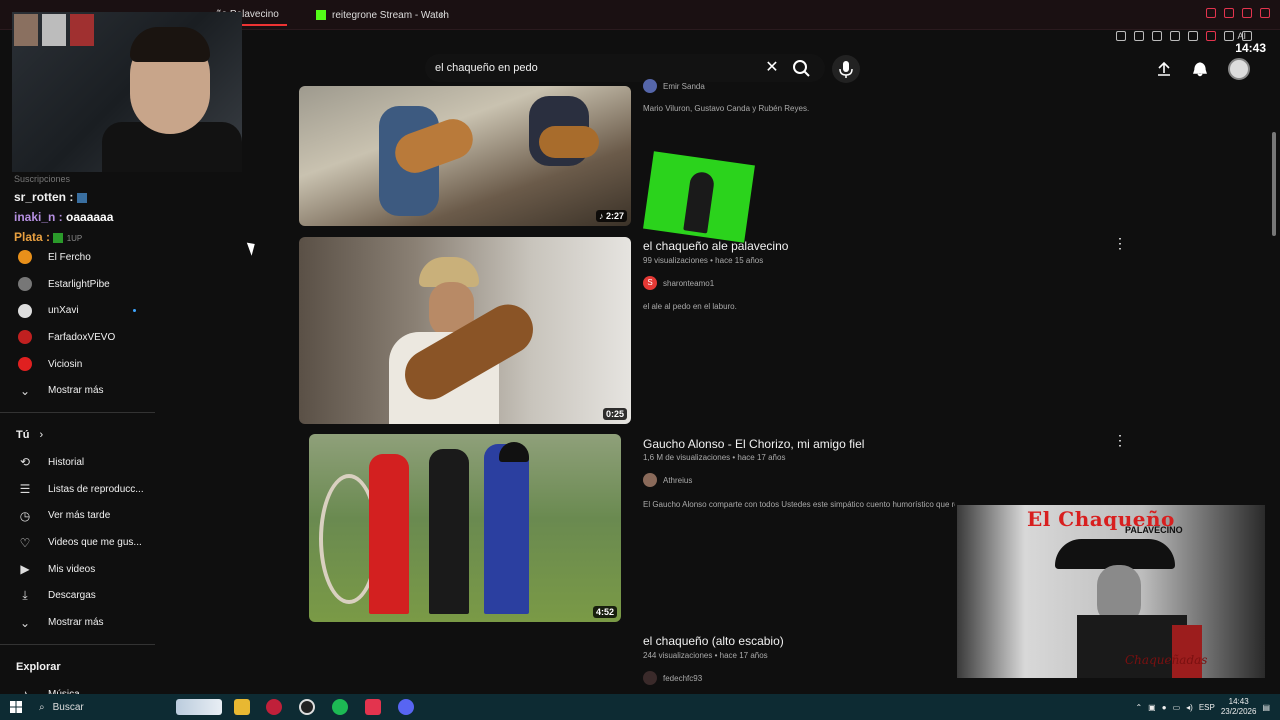 Image resolution: width=1280 pixels, height=720 pixels. What do you see at coordinates (1177, 707) in the screenshot?
I see `battery-icon: ▭` at bounding box center [1177, 707].